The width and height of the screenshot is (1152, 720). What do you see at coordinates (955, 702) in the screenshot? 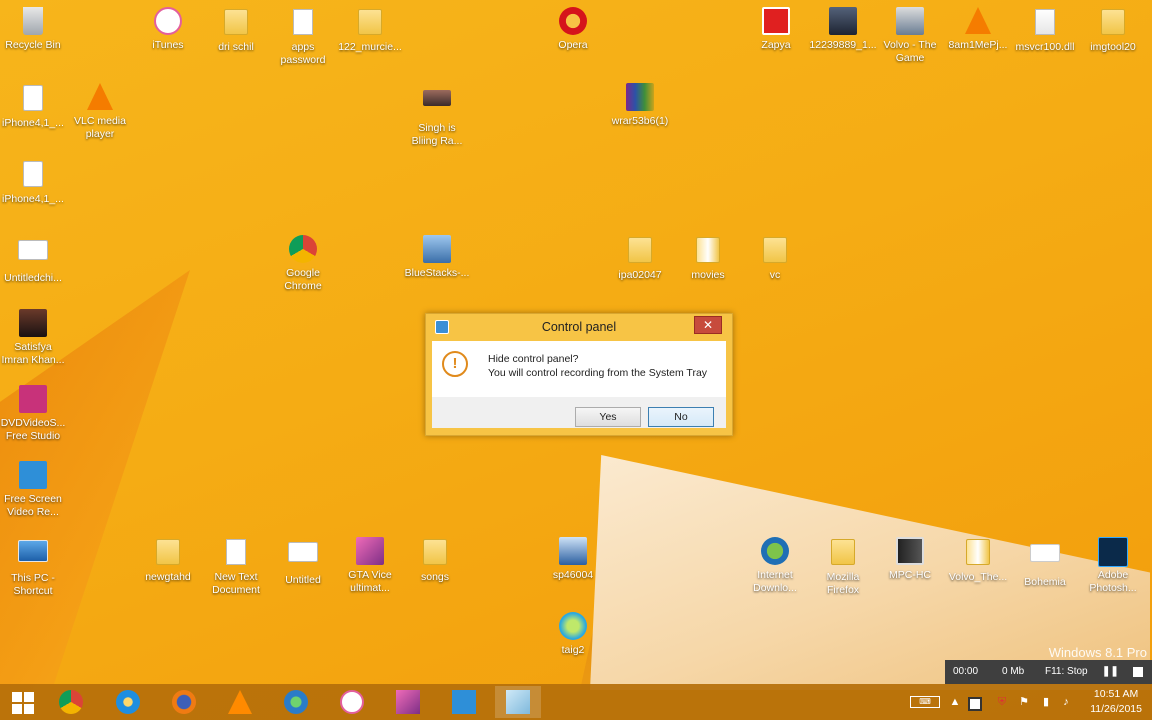
I see `show-hidden-icons-icon: ▲` at bounding box center [955, 702].